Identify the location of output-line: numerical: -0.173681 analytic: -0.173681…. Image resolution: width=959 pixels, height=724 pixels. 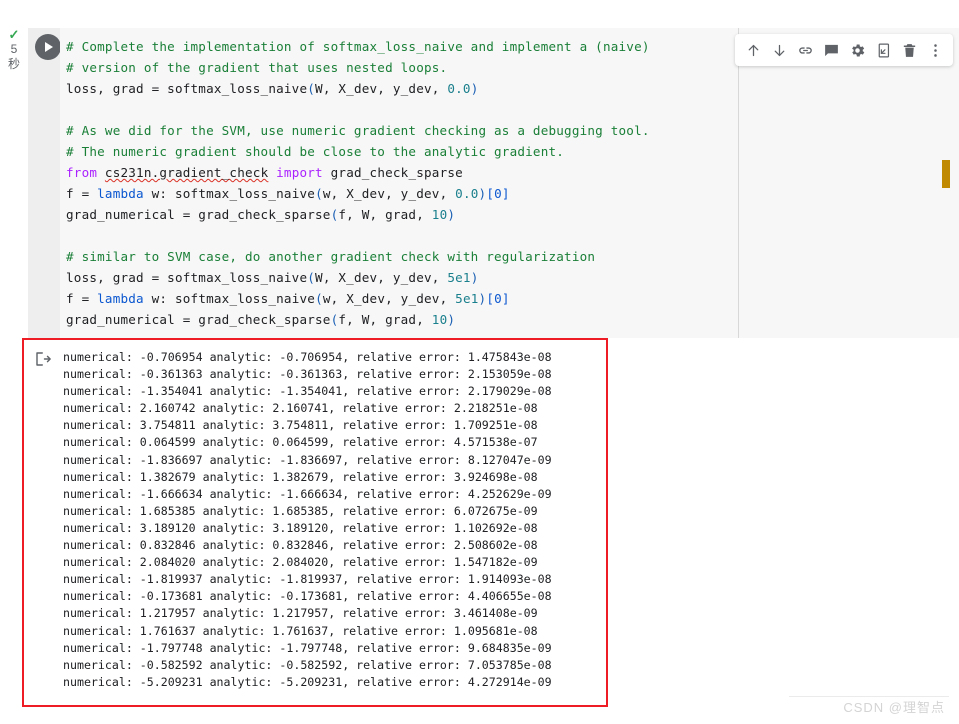
(307, 596).